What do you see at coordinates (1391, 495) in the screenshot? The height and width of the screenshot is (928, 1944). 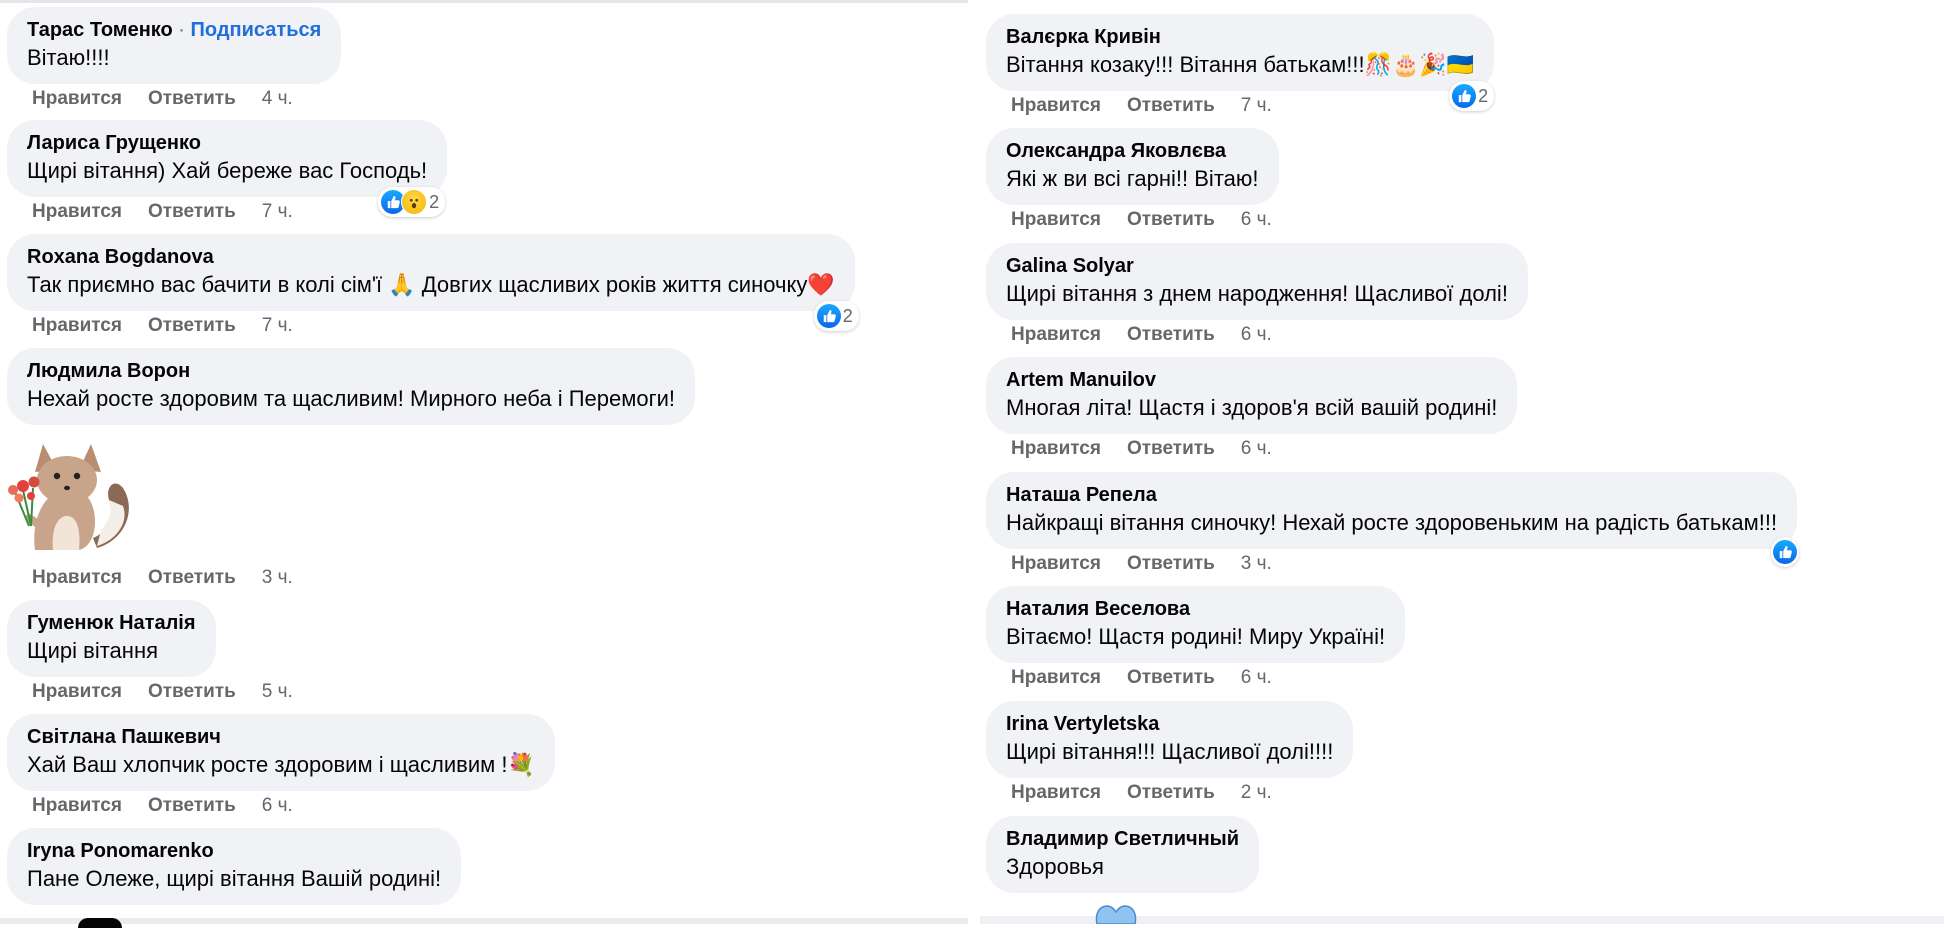 I see `comment-author: Наташа Репела` at bounding box center [1391, 495].